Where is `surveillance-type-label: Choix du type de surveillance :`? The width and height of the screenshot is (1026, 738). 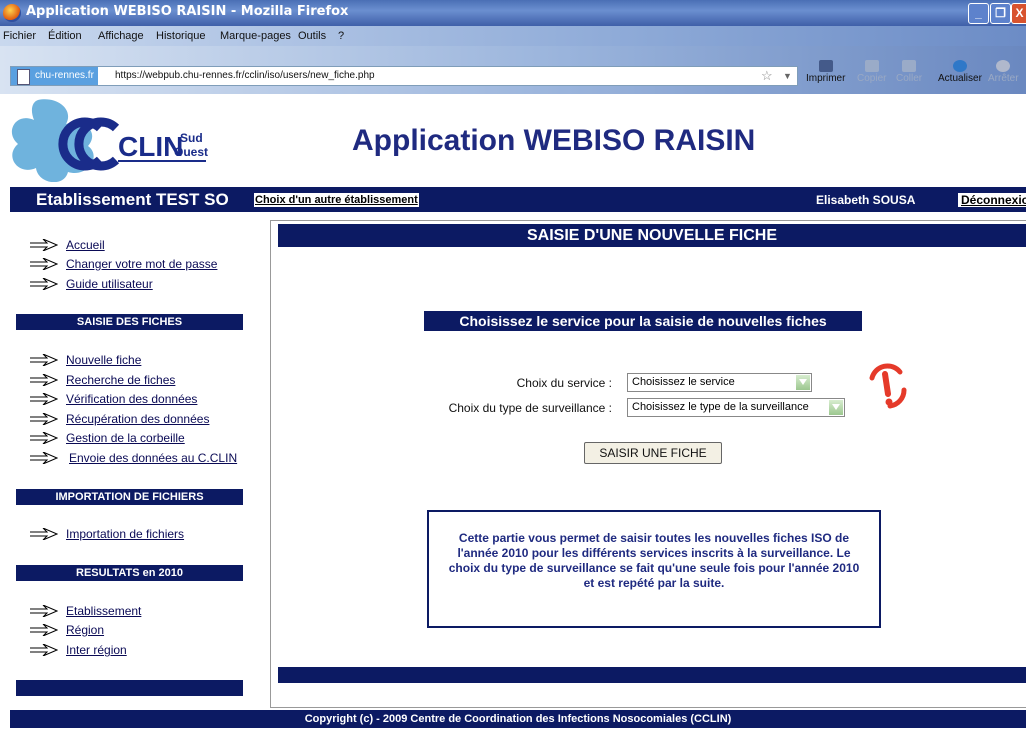
surveillance-type-label: Choix du type de surveillance : is located at coordinates (530, 408).